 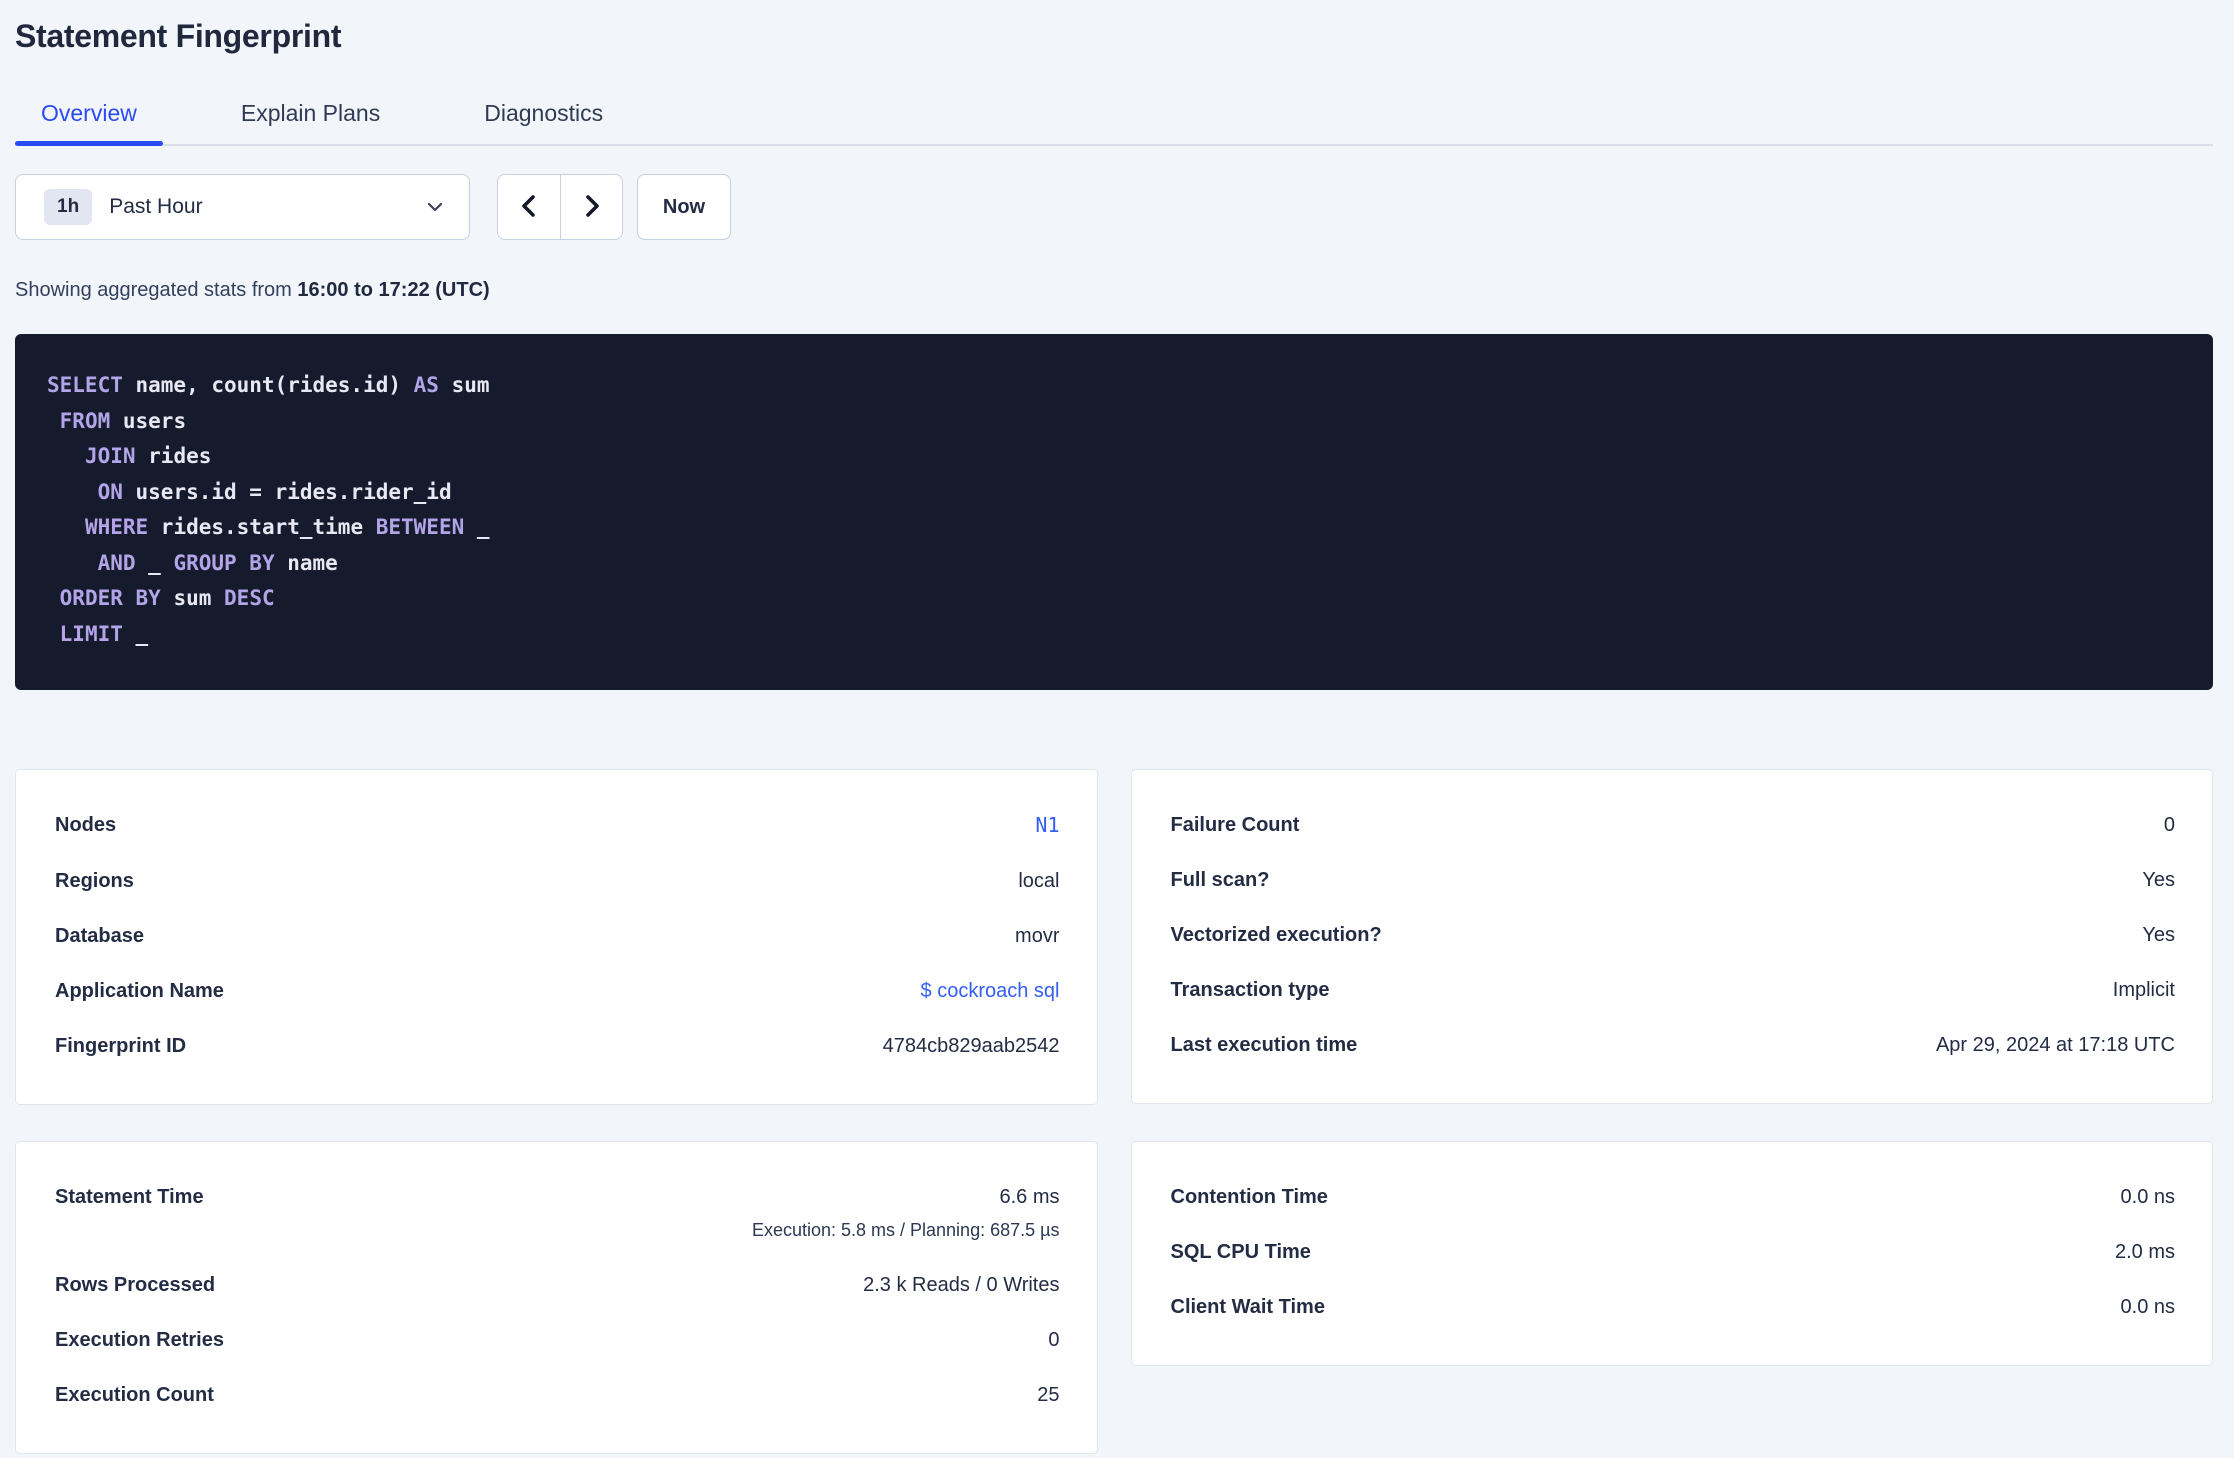 What do you see at coordinates (1114, 122) in the screenshot?
I see `tab-bar: Overview Explain Plans Diagnostics` at bounding box center [1114, 122].